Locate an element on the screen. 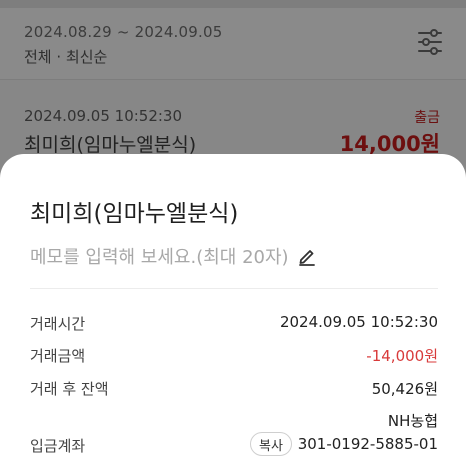 This screenshot has width=466, height=475. copy-button: 복사 is located at coordinates (271, 444).